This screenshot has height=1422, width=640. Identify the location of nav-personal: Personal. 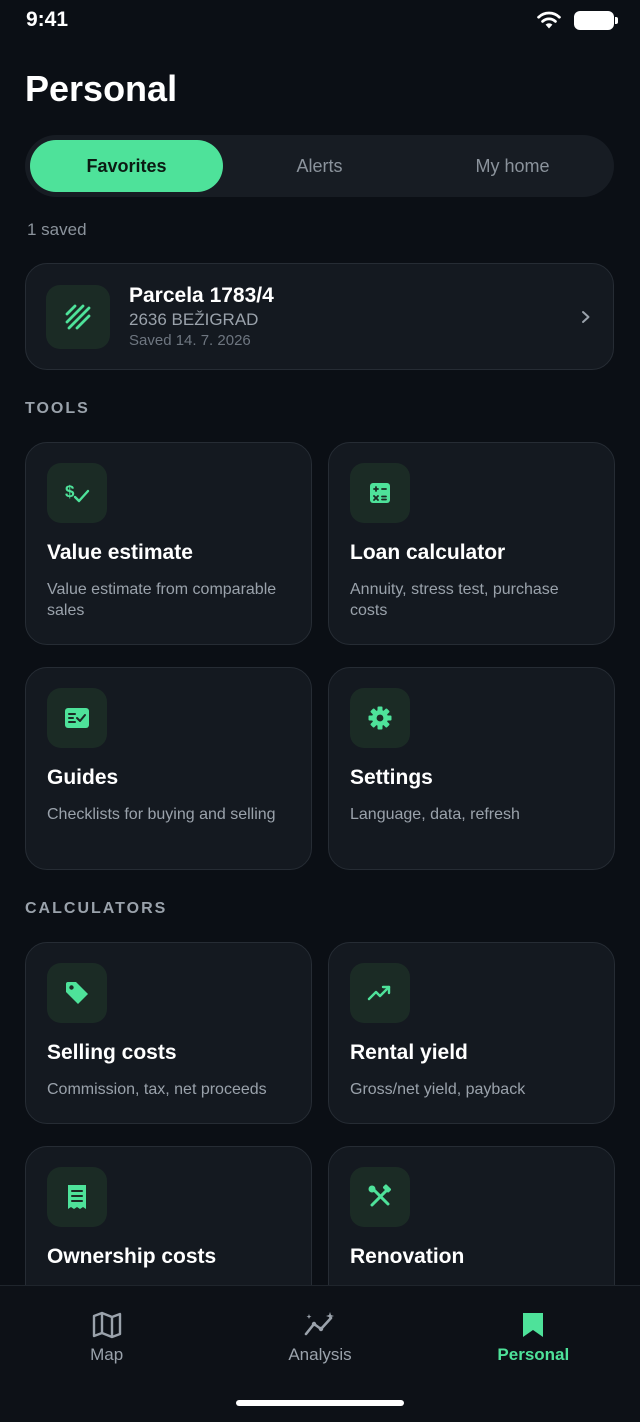
(533, 1354).